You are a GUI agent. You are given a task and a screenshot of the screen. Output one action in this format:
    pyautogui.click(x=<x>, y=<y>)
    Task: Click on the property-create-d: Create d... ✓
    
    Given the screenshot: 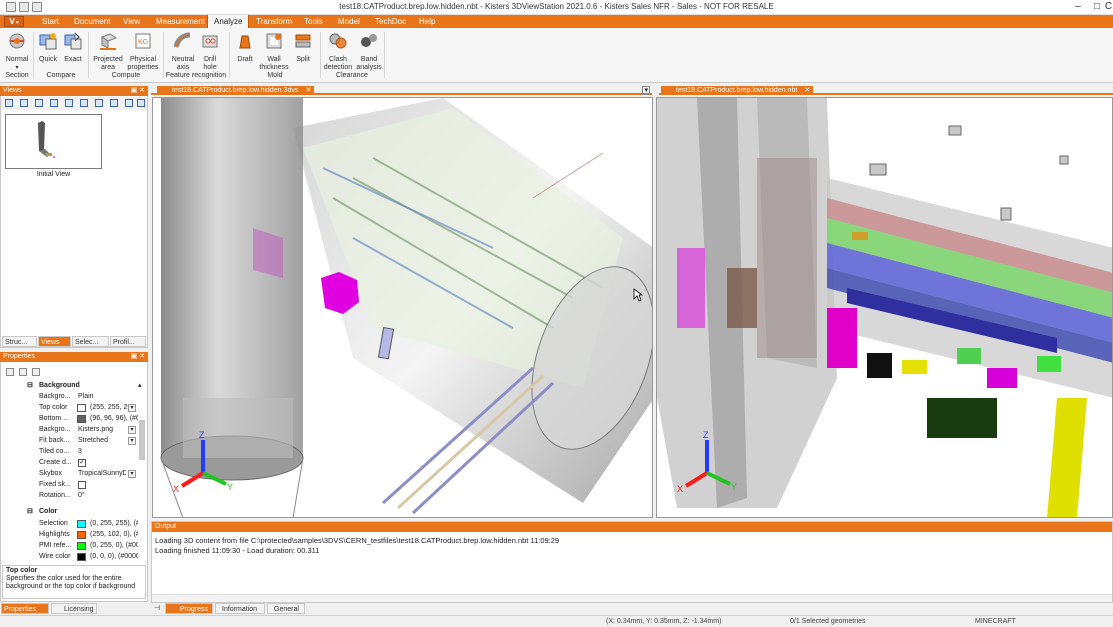 What is the action you would take?
    pyautogui.click(x=74, y=462)
    